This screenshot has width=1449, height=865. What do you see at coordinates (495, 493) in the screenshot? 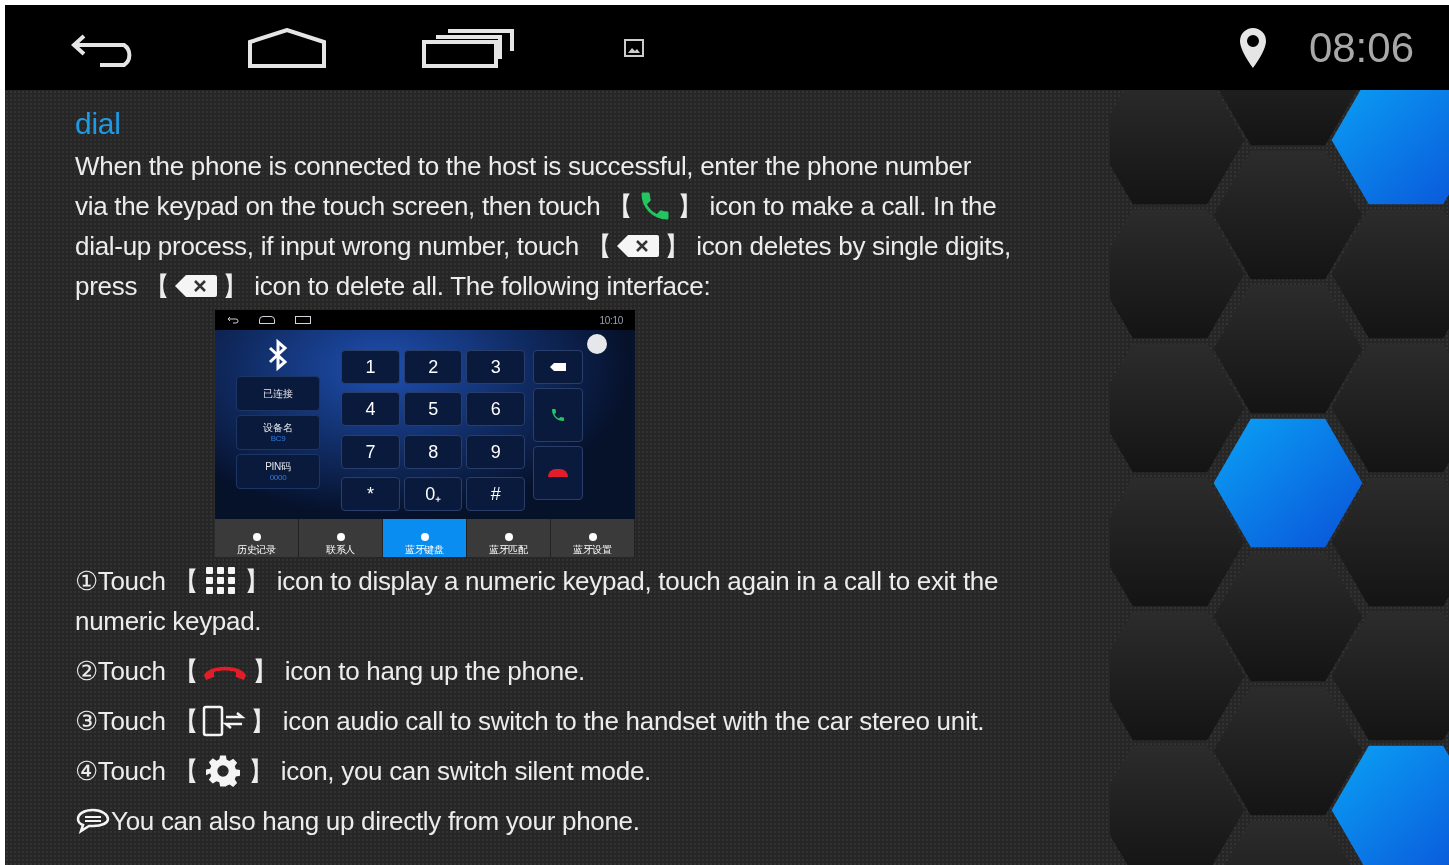
I see `keypad-key: #` at bounding box center [495, 493].